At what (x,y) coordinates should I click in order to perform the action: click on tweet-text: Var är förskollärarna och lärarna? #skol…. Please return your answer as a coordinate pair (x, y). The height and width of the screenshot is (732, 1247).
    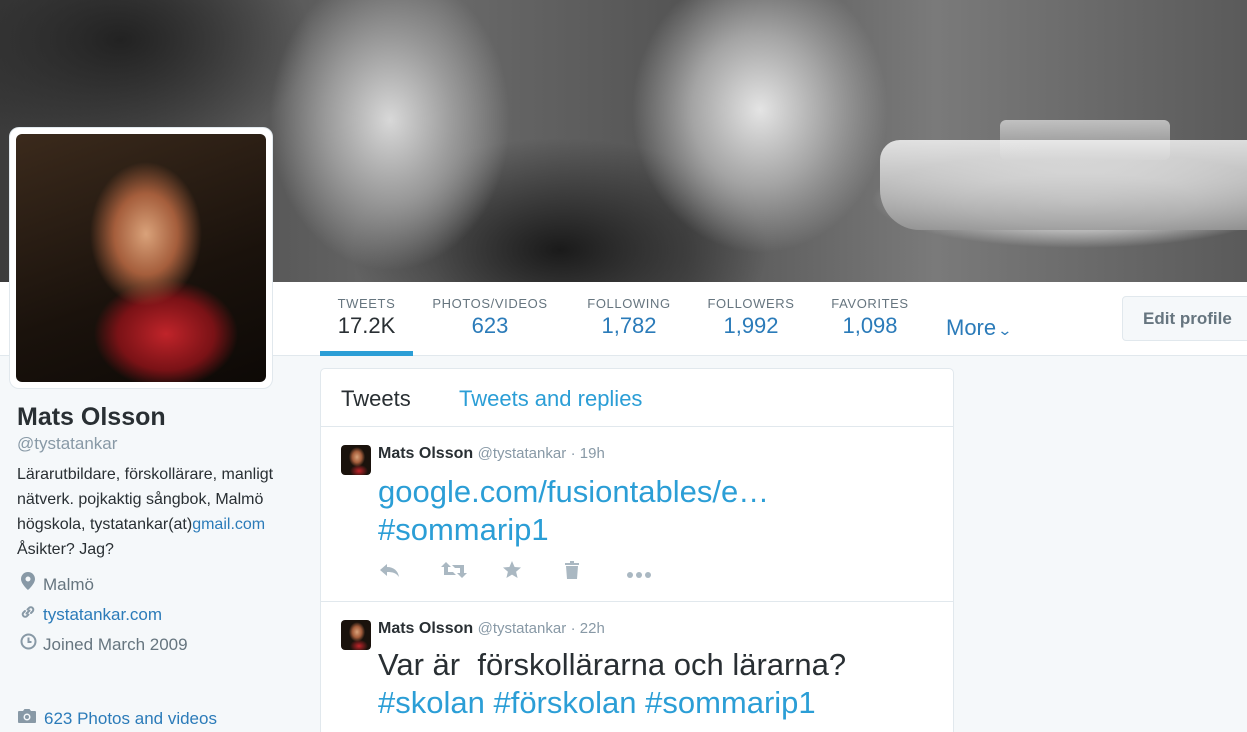
    Looking at the image, I should click on (658, 684).